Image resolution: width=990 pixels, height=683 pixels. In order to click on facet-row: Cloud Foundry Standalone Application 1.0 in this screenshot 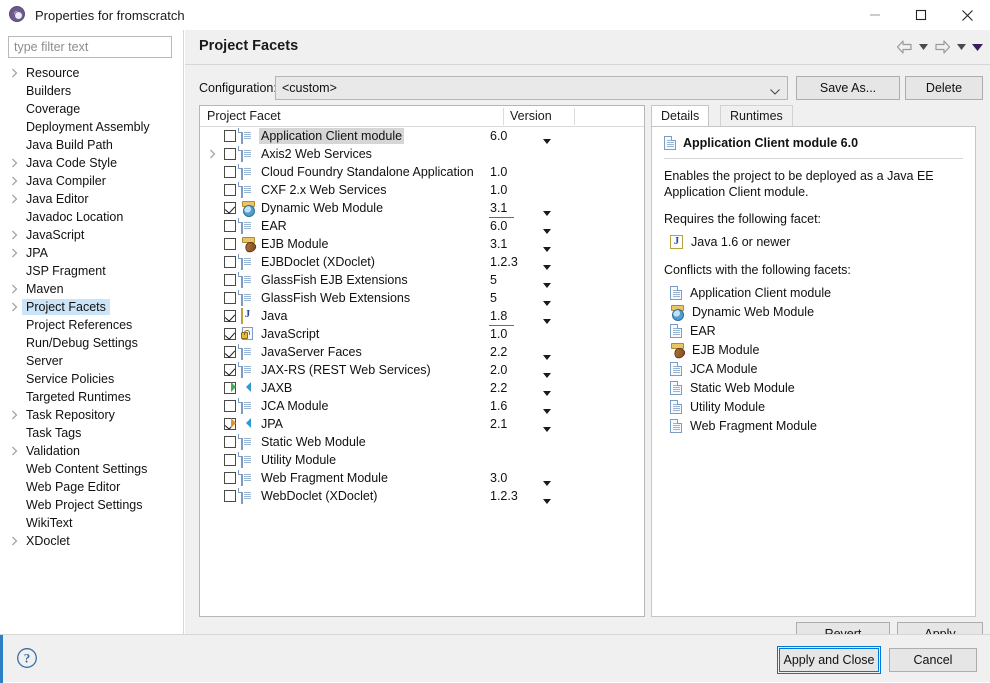, I will do `click(422, 172)`.